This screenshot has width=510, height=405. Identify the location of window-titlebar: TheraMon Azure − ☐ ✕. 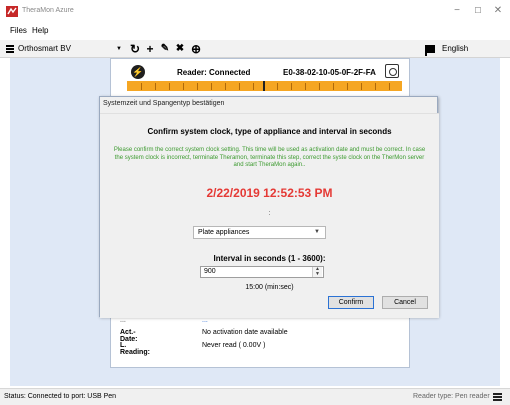
(255, 11).